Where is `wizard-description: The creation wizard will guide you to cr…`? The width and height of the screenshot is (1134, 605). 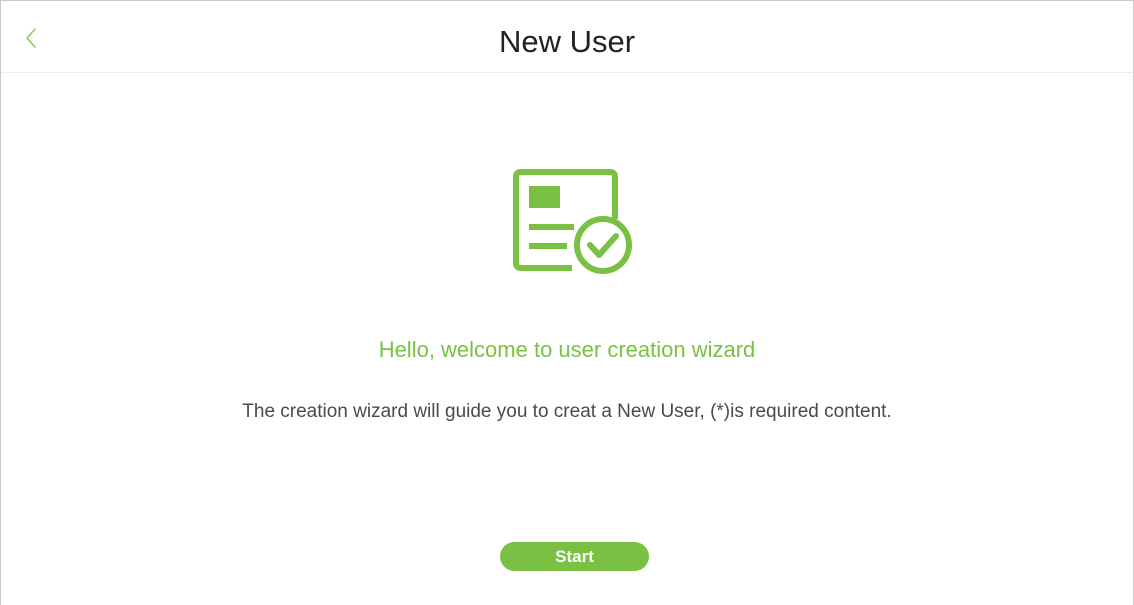
wizard-description: The creation wizard will guide you to cr… is located at coordinates (567, 411).